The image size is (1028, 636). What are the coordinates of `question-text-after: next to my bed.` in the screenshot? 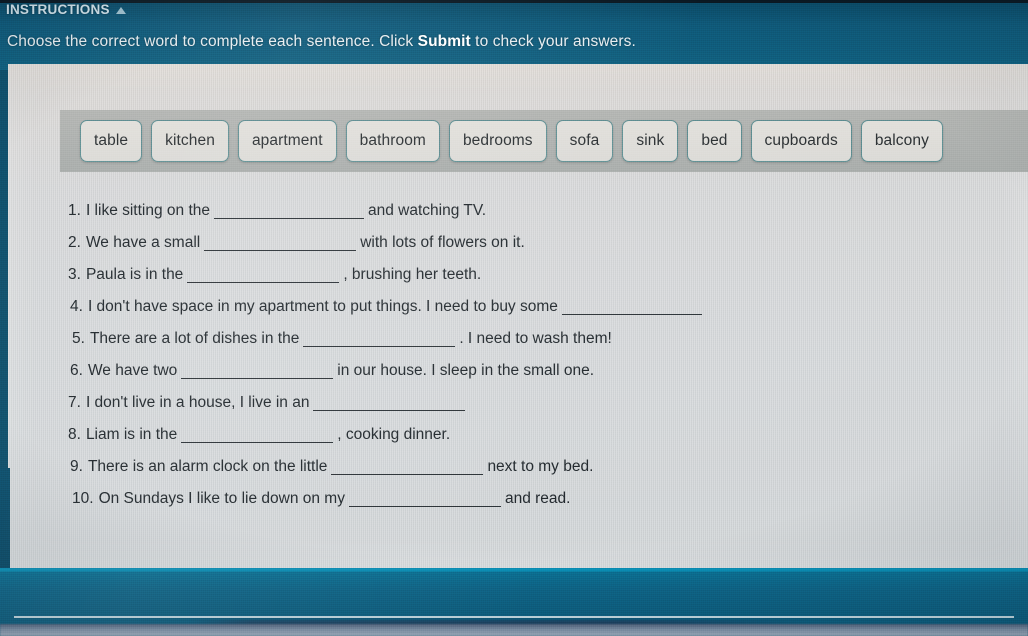 It's located at (540, 466).